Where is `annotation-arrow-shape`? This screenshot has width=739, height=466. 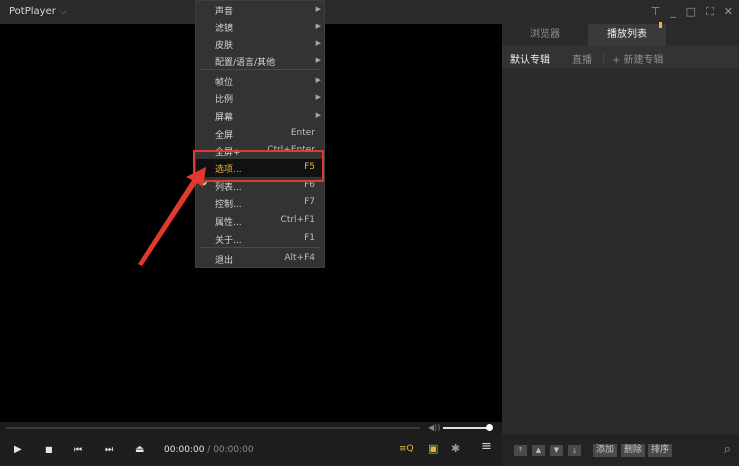
annotation-arrow-shape is located at coordinates (172, 216).